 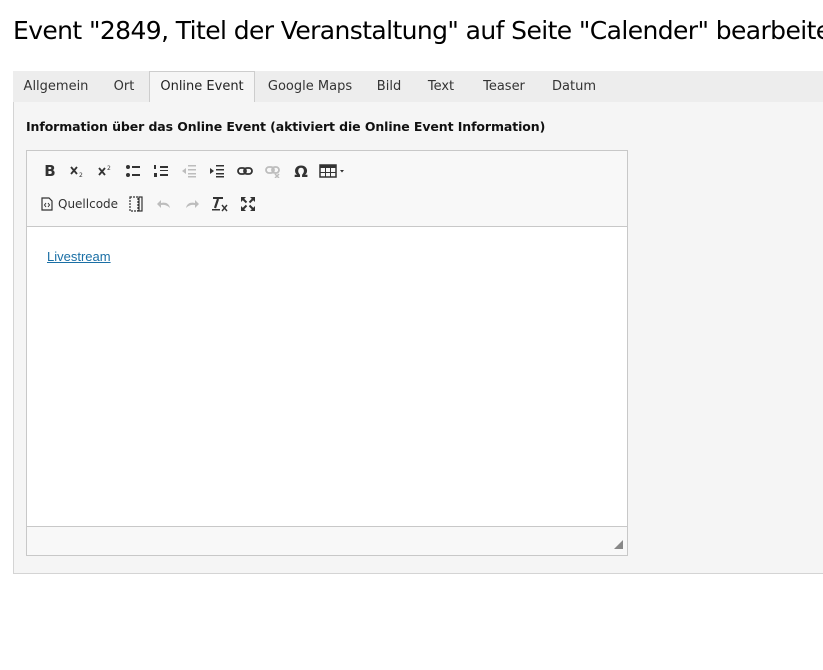 I want to click on tab-teaser: Teaser, so click(x=504, y=86).